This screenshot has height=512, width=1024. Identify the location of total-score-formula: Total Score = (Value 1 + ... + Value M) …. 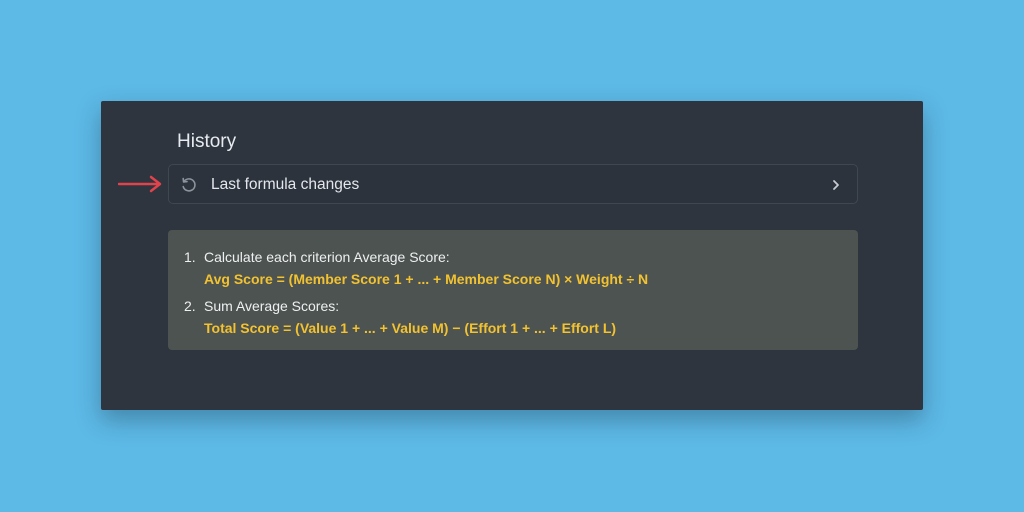
(410, 328).